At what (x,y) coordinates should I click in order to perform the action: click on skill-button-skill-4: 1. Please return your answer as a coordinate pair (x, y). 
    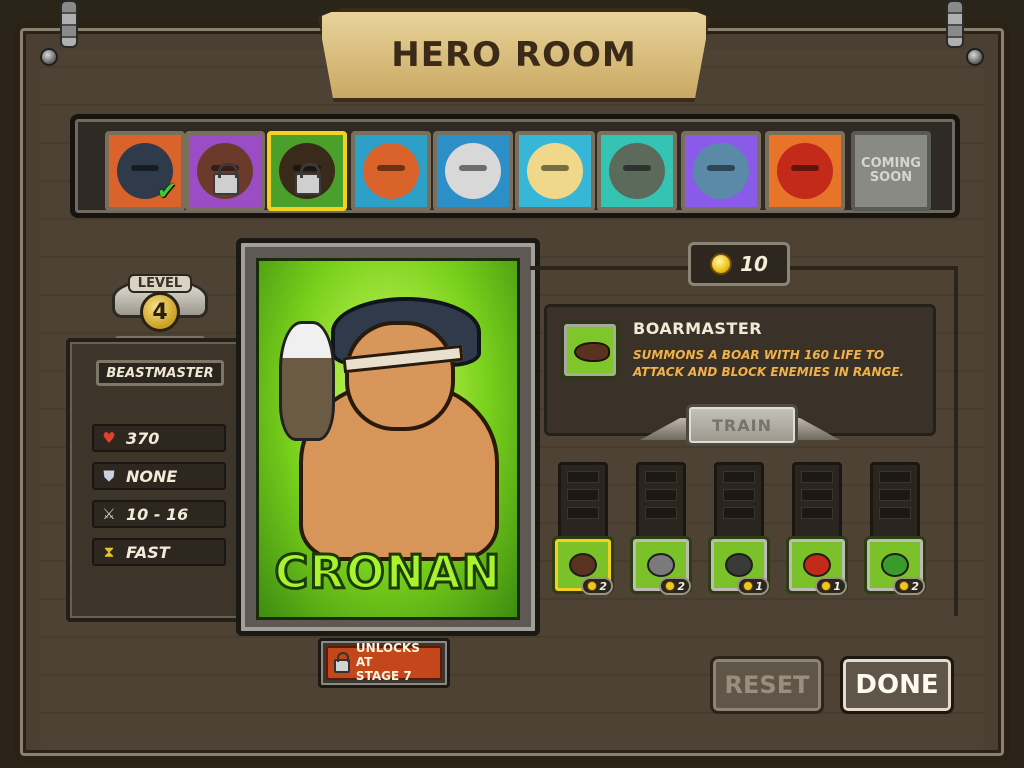
    Looking at the image, I should click on (817, 565).